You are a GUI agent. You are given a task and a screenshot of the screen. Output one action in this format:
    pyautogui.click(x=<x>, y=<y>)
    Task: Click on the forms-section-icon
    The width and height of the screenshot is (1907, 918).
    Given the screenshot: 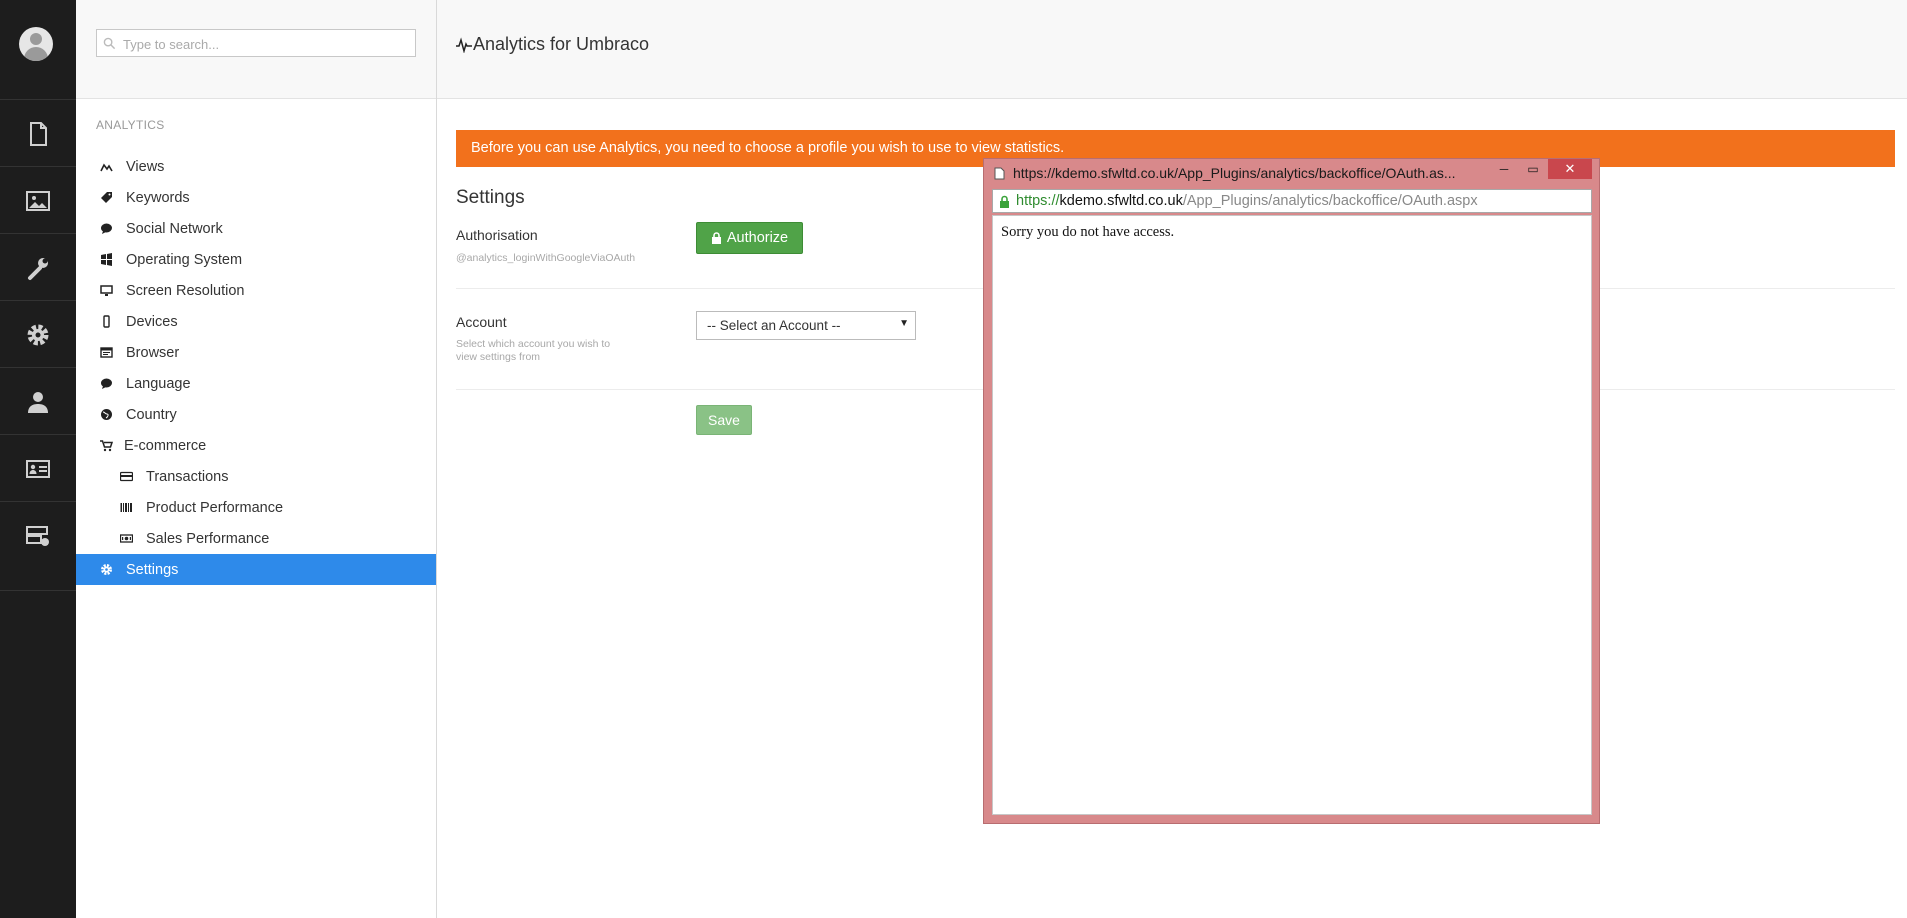 What is the action you would take?
    pyautogui.click(x=38, y=535)
    